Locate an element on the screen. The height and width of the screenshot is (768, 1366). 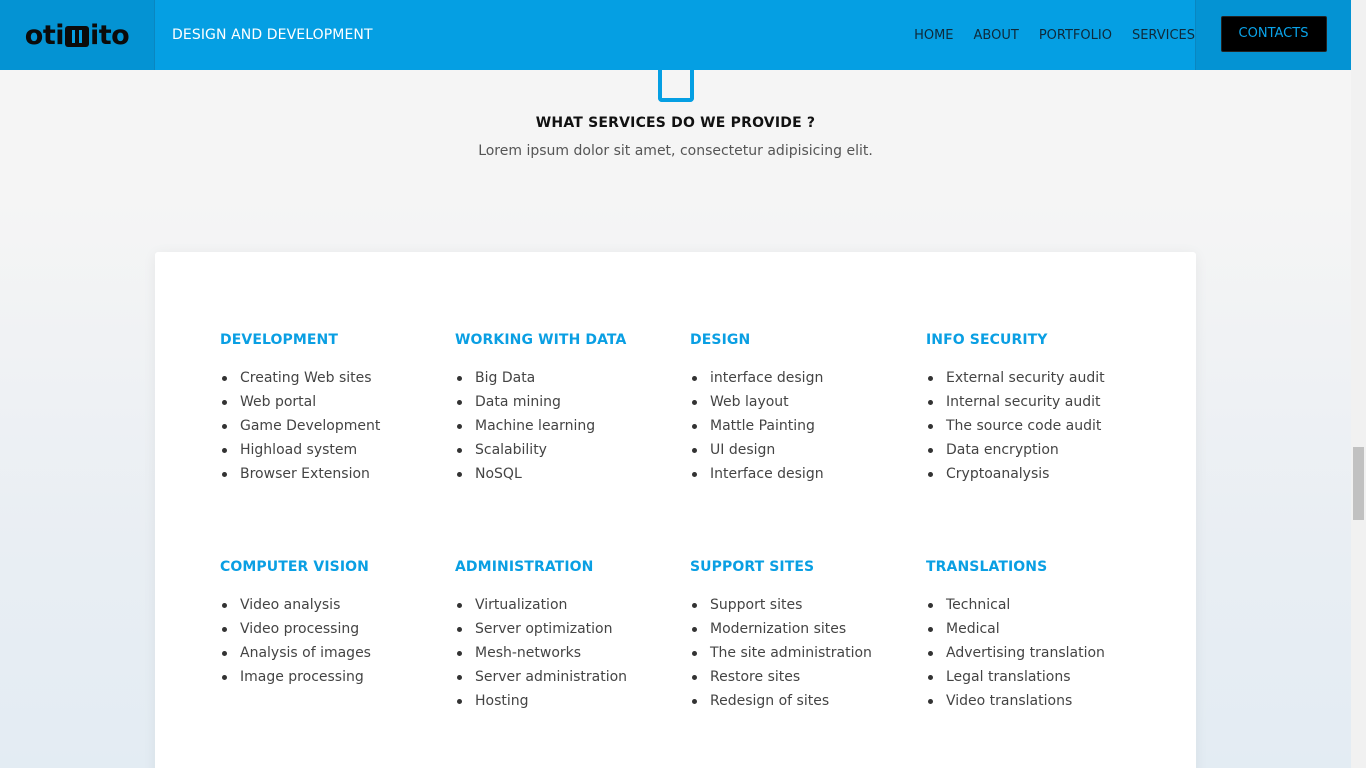
contacts-button: CONTACTS is located at coordinates (1273, 33).